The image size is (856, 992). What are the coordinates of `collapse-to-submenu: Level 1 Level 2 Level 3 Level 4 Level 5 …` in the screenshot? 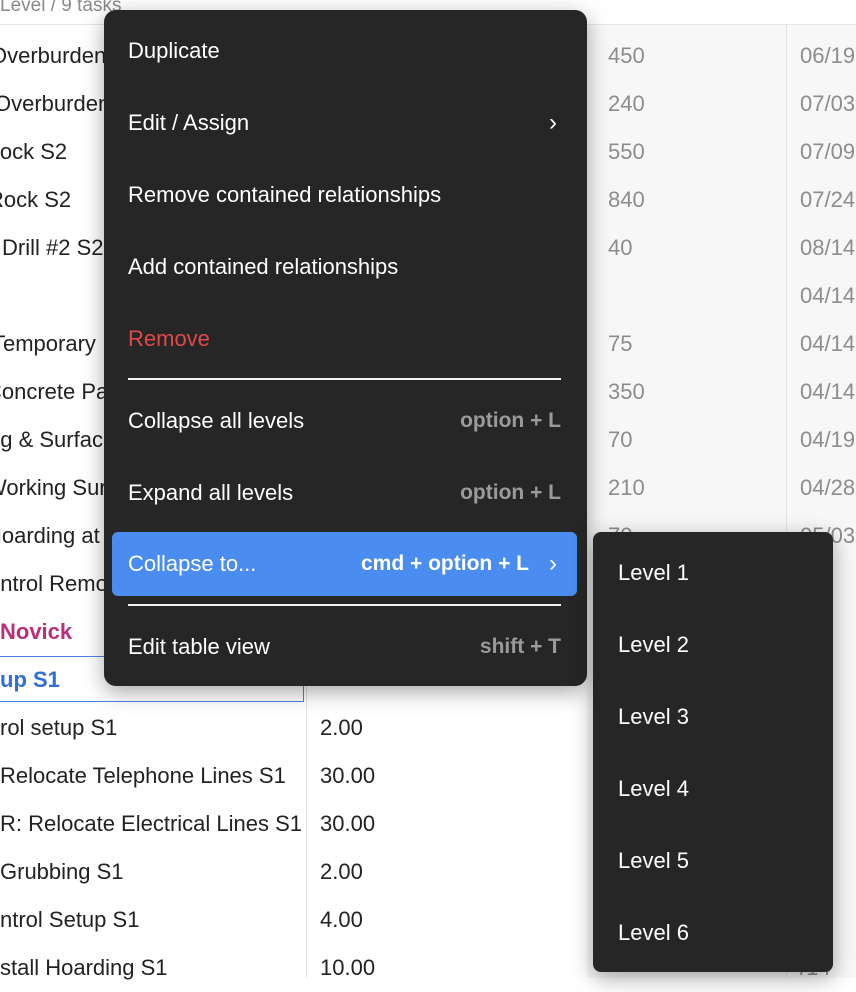 It's located at (713, 752).